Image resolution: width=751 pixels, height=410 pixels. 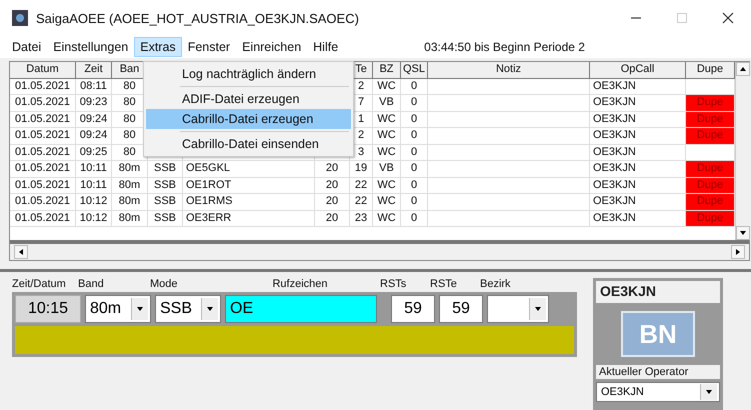 I want to click on column-header: Zeit, so click(x=94, y=70).